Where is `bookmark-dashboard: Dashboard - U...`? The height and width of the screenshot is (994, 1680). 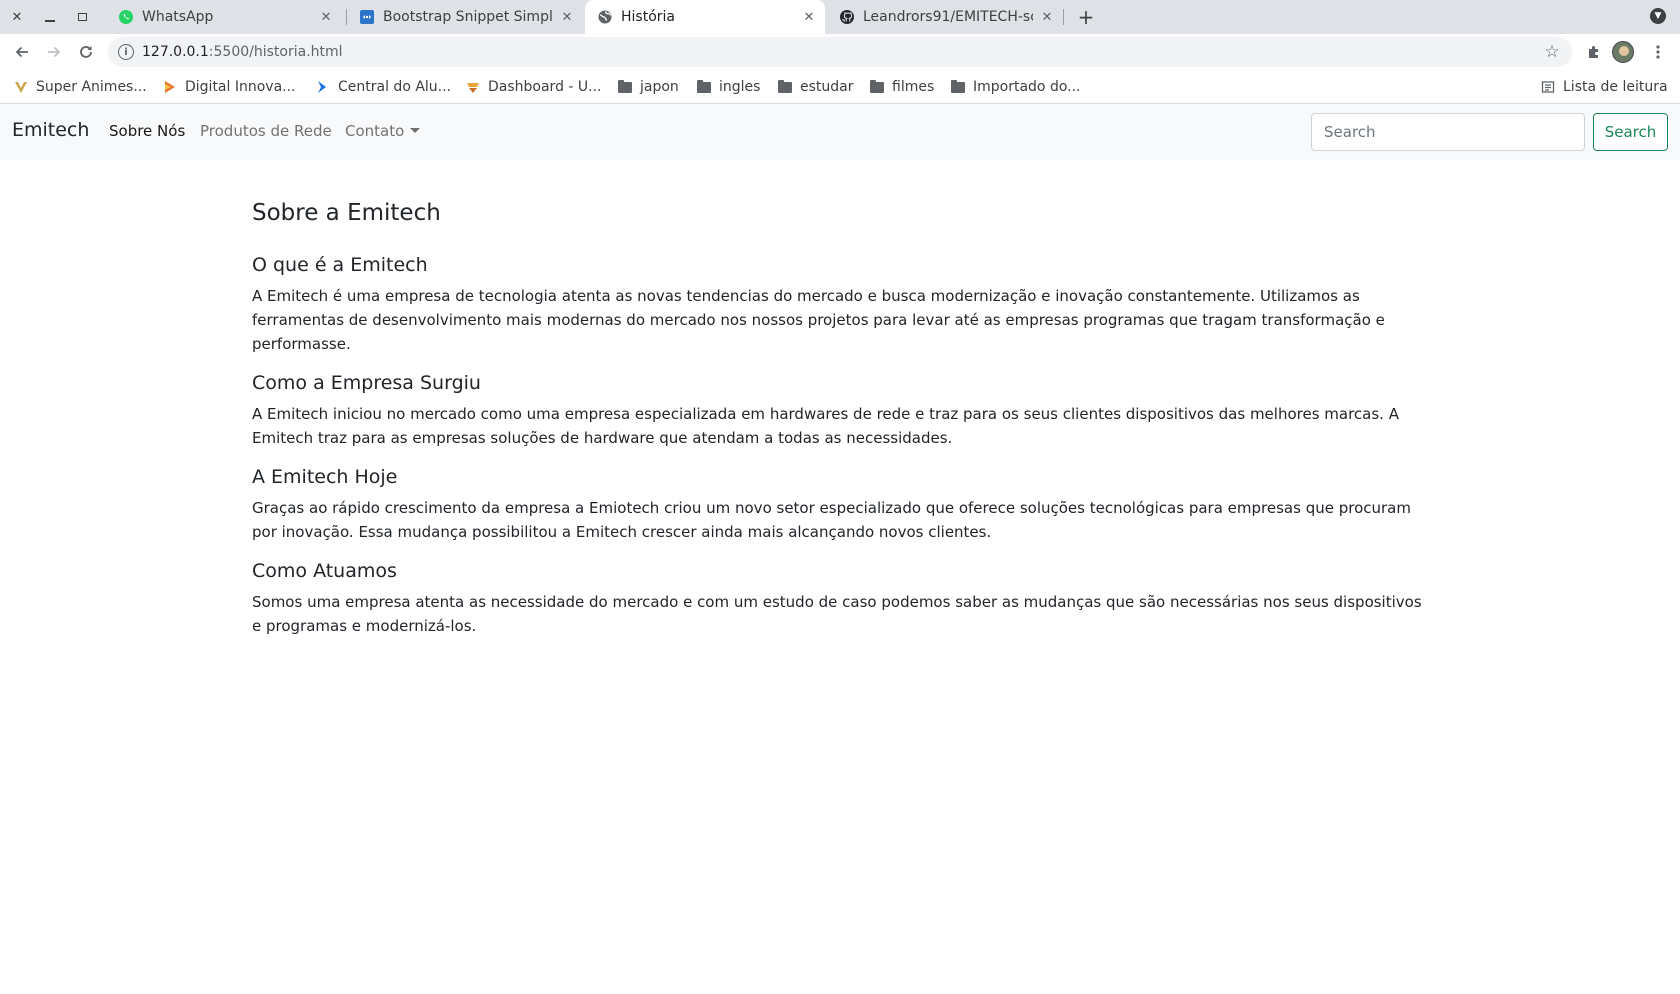
bookmark-dashboard: Dashboard - U... is located at coordinates (534, 87).